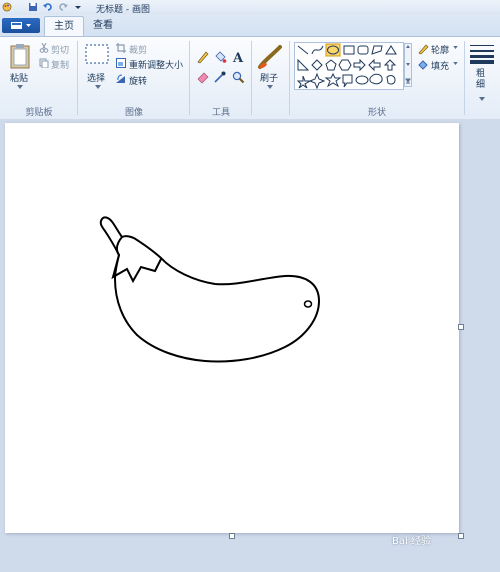  Describe the element at coordinates (269, 77) in the screenshot. I see `brushes-button: 刷子` at that location.